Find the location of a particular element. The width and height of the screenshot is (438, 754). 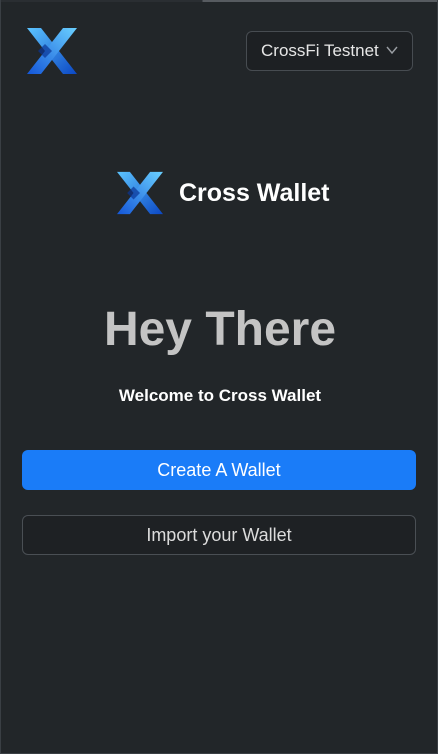

window-top-edge is located at coordinates (219, 1).